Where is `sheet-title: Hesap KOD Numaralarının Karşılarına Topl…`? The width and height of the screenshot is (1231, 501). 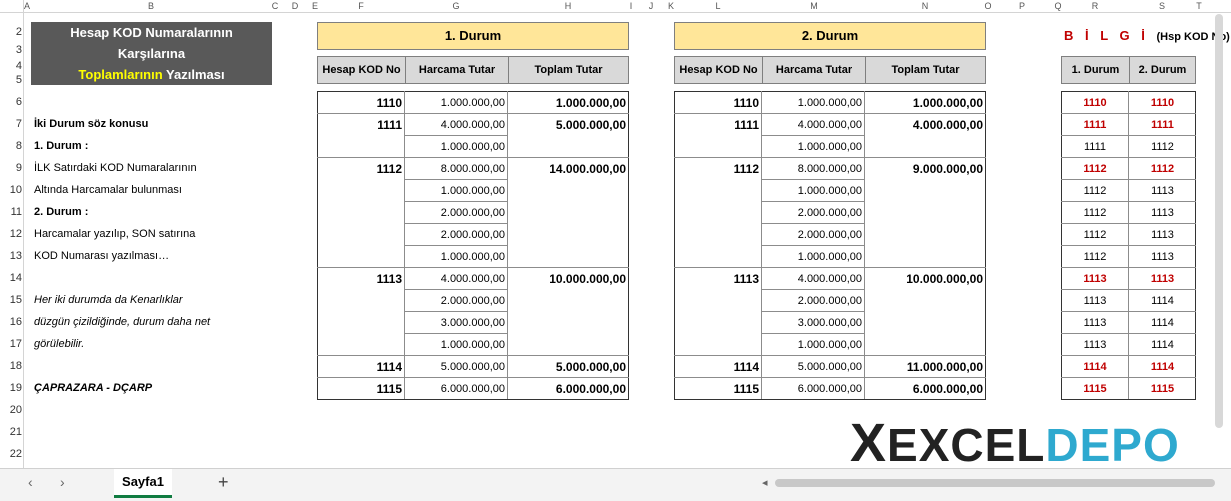 sheet-title: Hesap KOD Numaralarının Karşılarına Topl… is located at coordinates (151, 53).